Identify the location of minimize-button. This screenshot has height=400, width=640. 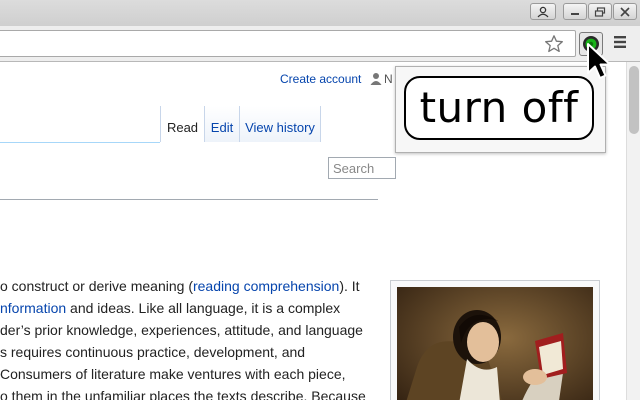
(575, 11).